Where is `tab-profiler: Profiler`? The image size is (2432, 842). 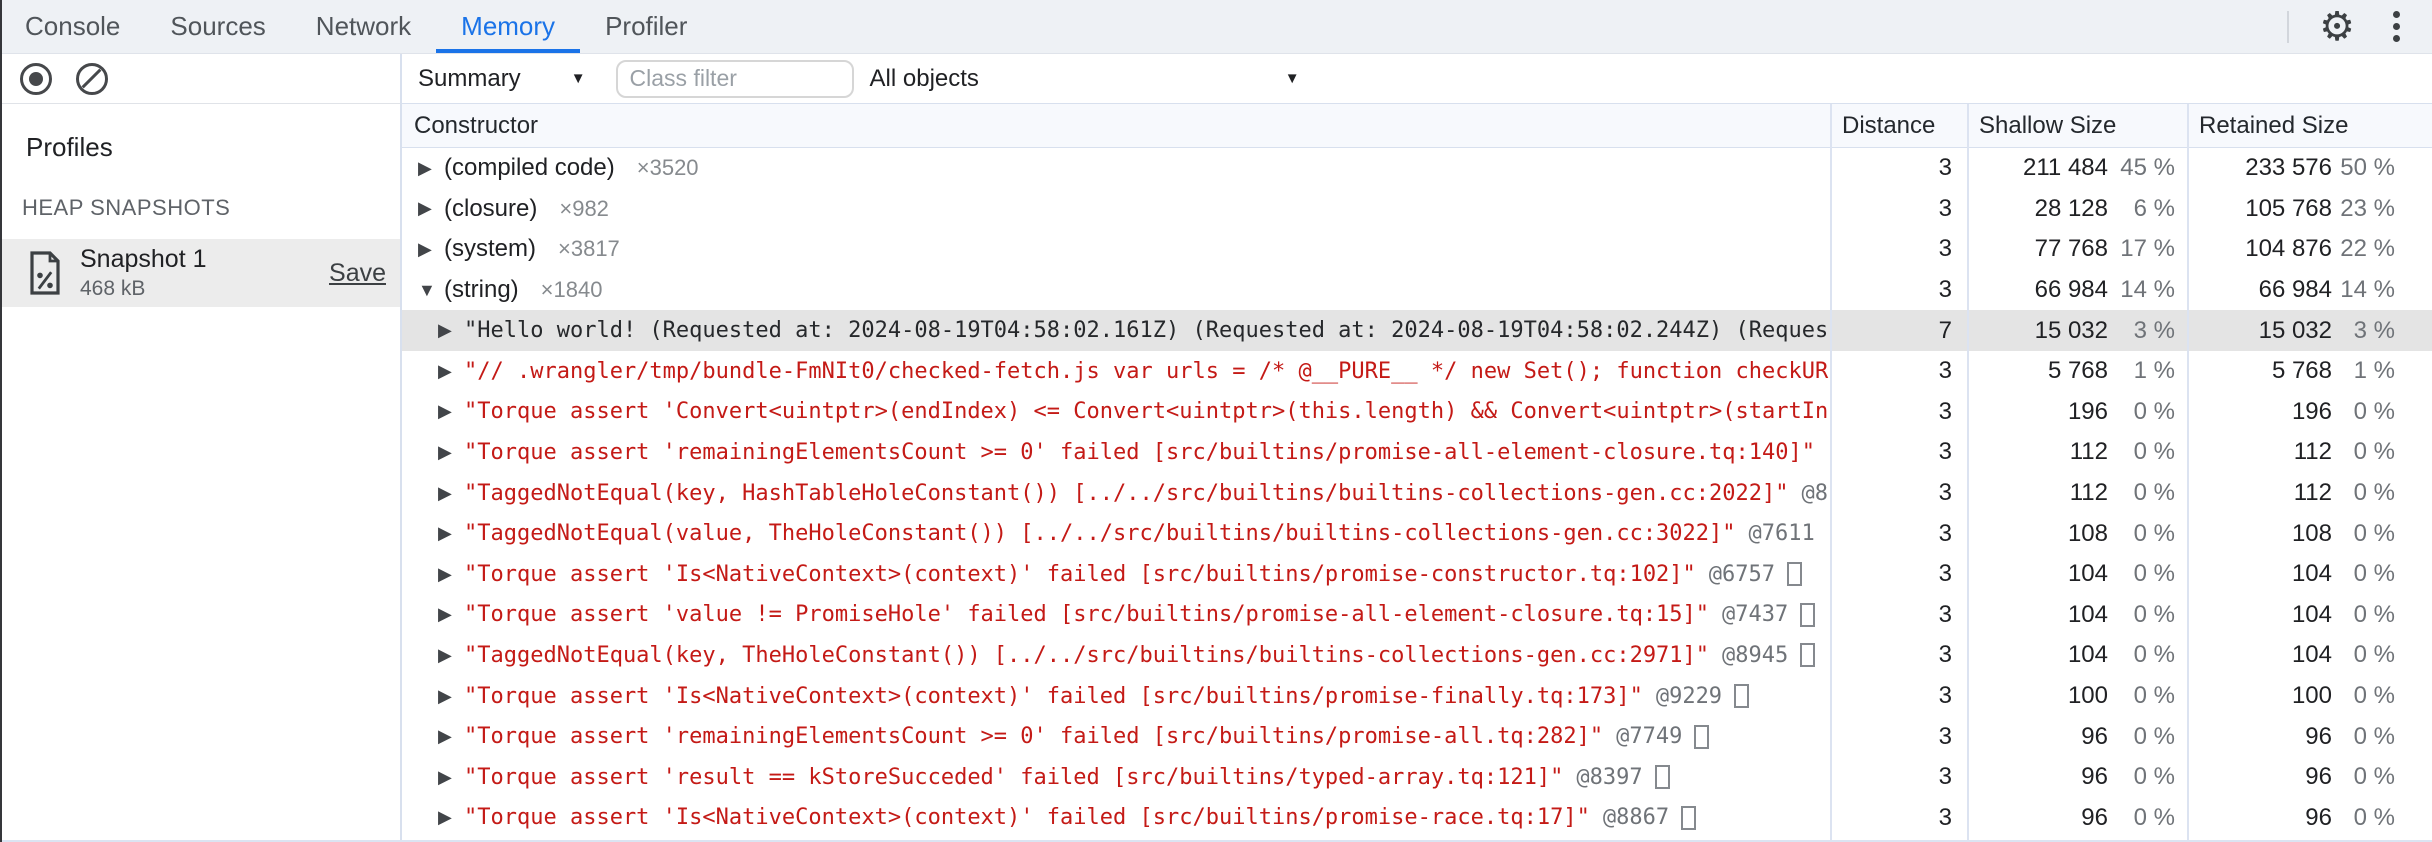 tab-profiler: Profiler is located at coordinates (646, 26).